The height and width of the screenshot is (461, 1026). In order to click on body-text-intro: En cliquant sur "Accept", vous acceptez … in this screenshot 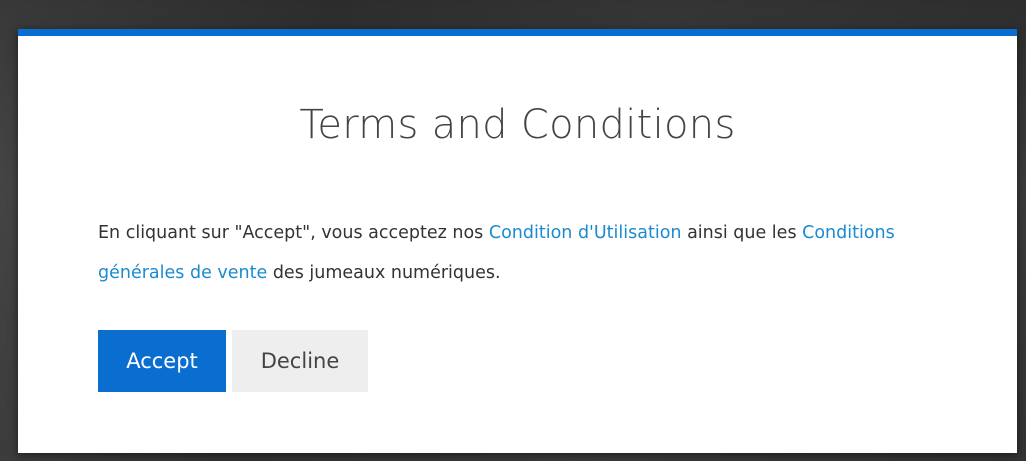, I will do `click(293, 233)`.